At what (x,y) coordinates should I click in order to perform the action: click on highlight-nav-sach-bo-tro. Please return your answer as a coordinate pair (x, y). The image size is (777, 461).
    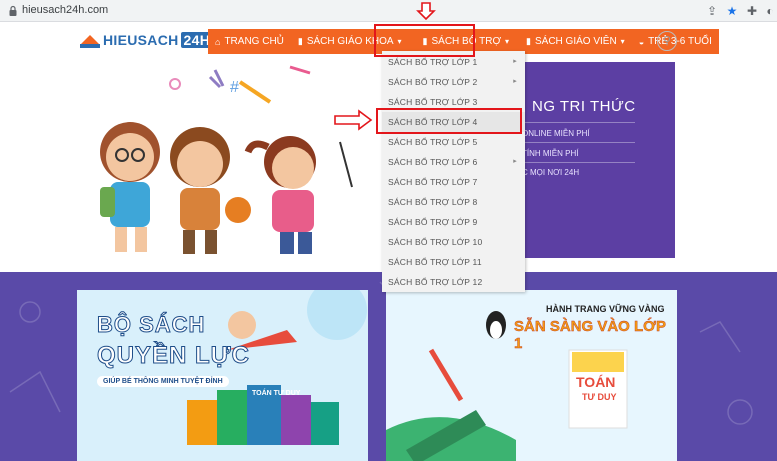
    Looking at the image, I should click on (424, 40).